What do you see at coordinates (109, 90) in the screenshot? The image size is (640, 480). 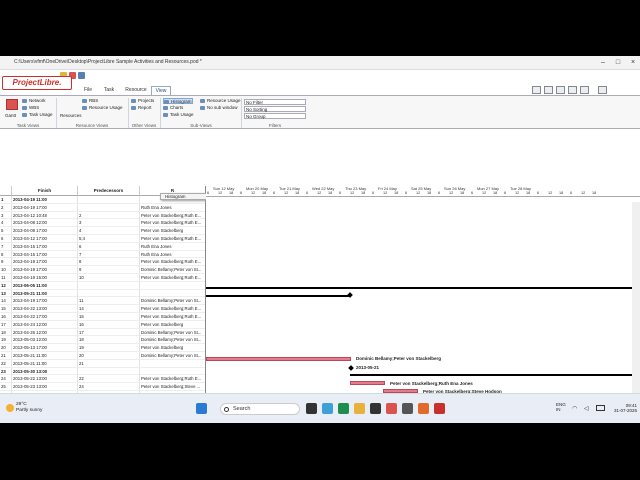 I see `tab-task: Task` at bounding box center [109, 90].